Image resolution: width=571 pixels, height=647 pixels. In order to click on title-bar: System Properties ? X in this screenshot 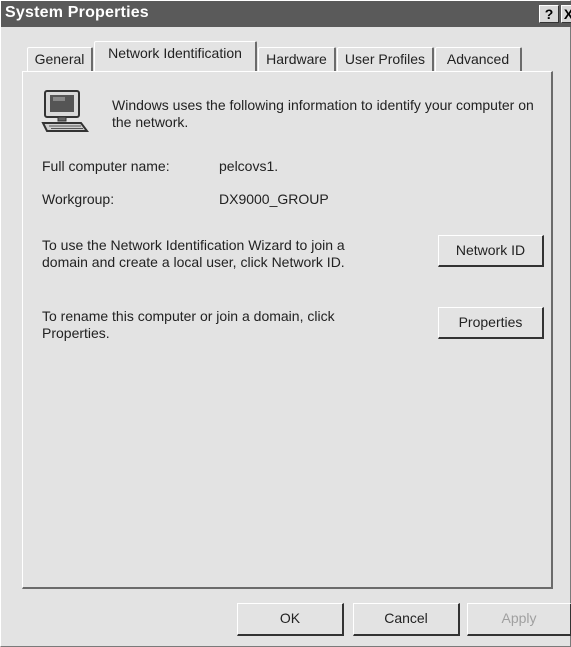, I will do `click(286, 14)`.